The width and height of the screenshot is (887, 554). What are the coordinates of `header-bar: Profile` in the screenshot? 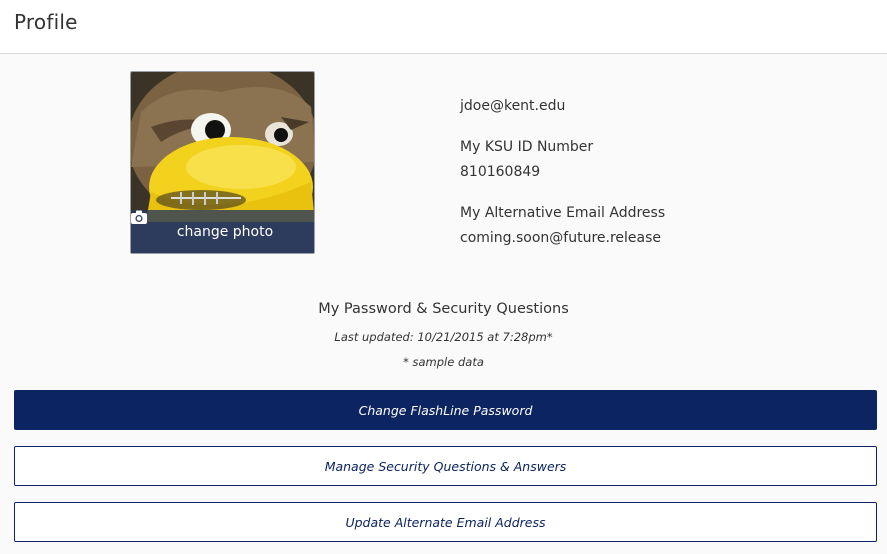 It's located at (443, 27).